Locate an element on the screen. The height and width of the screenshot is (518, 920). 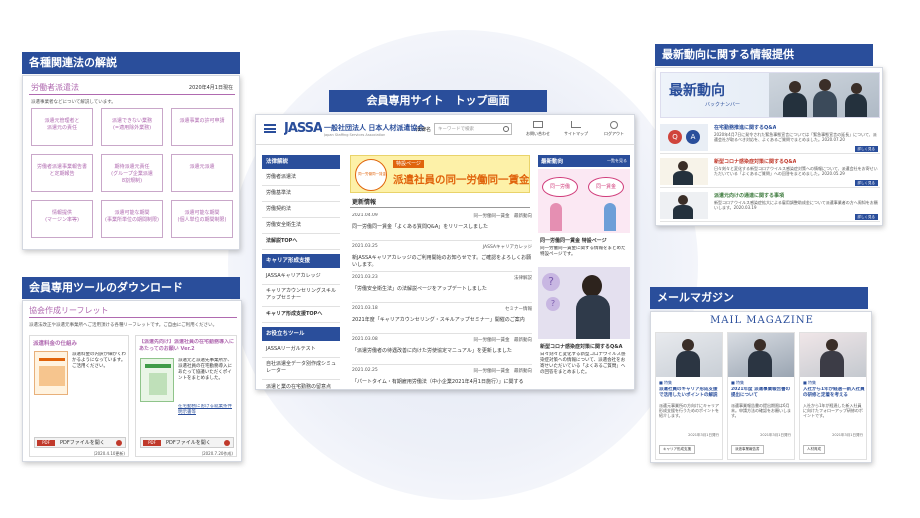
sidebar-item: JASSAリーガルテスト is located at coordinates (301, 350).